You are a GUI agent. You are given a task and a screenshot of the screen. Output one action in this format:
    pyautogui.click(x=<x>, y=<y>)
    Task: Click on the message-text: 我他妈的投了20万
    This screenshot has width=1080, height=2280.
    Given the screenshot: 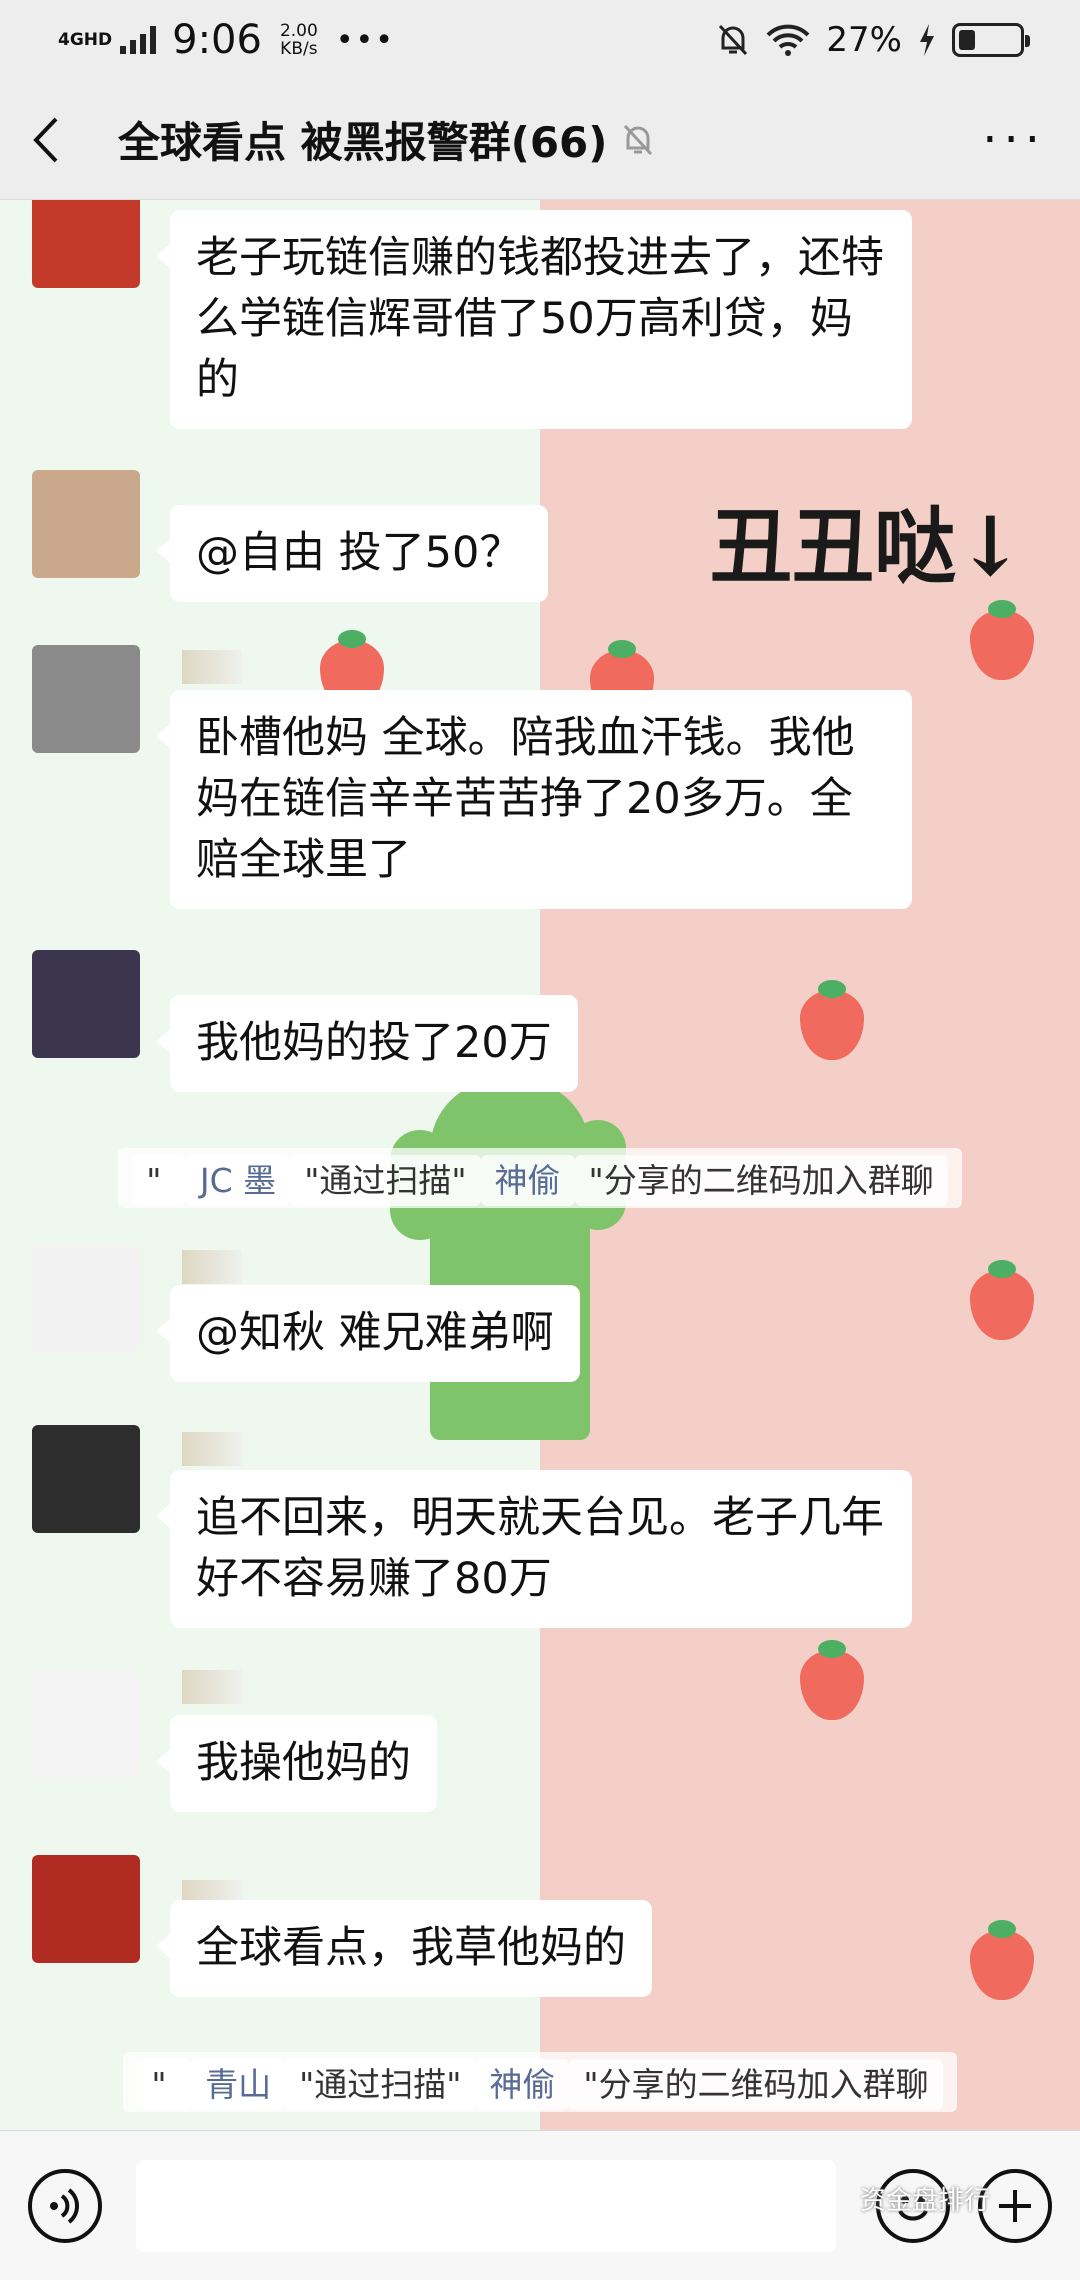 What is the action you would take?
    pyautogui.click(x=374, y=1043)
    